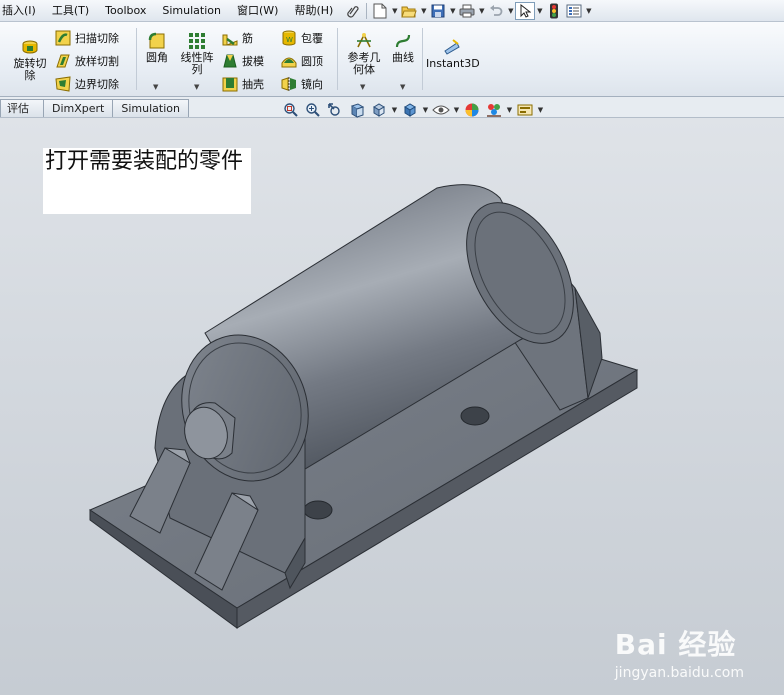 Image resolution: width=784 pixels, height=695 pixels. Describe the element at coordinates (289, 84) in the screenshot. I see `mirror-icon` at that location.